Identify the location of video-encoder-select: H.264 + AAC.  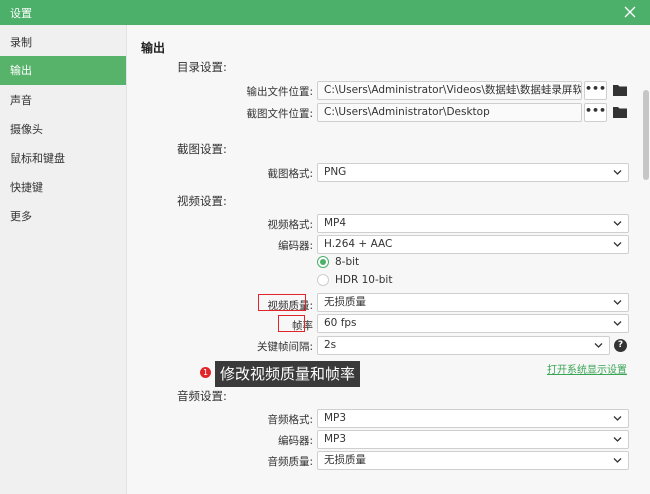
(473, 244).